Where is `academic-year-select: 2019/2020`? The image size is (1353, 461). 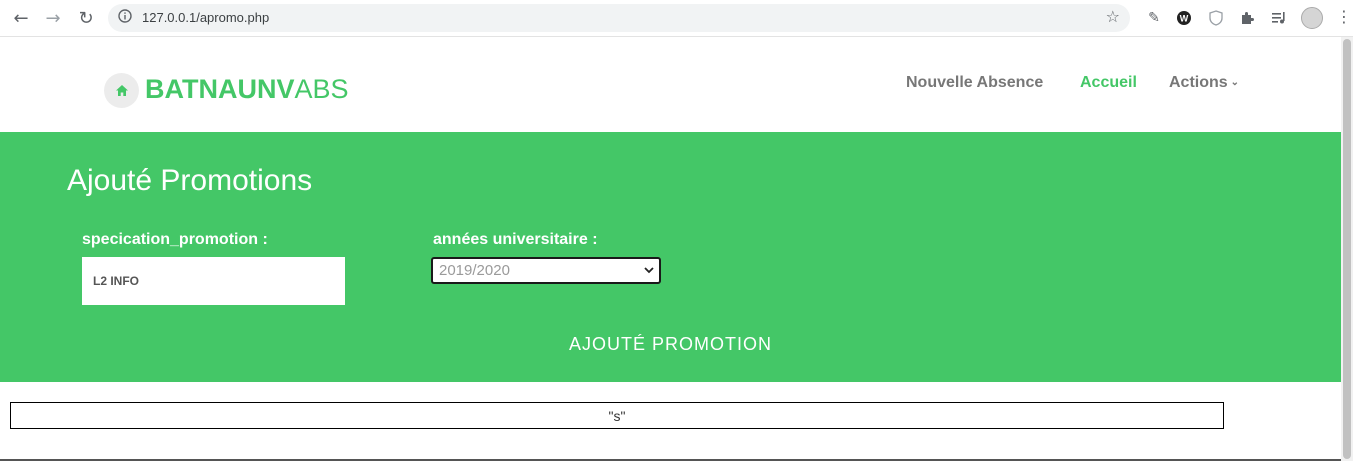 academic-year-select: 2019/2020 is located at coordinates (546, 270).